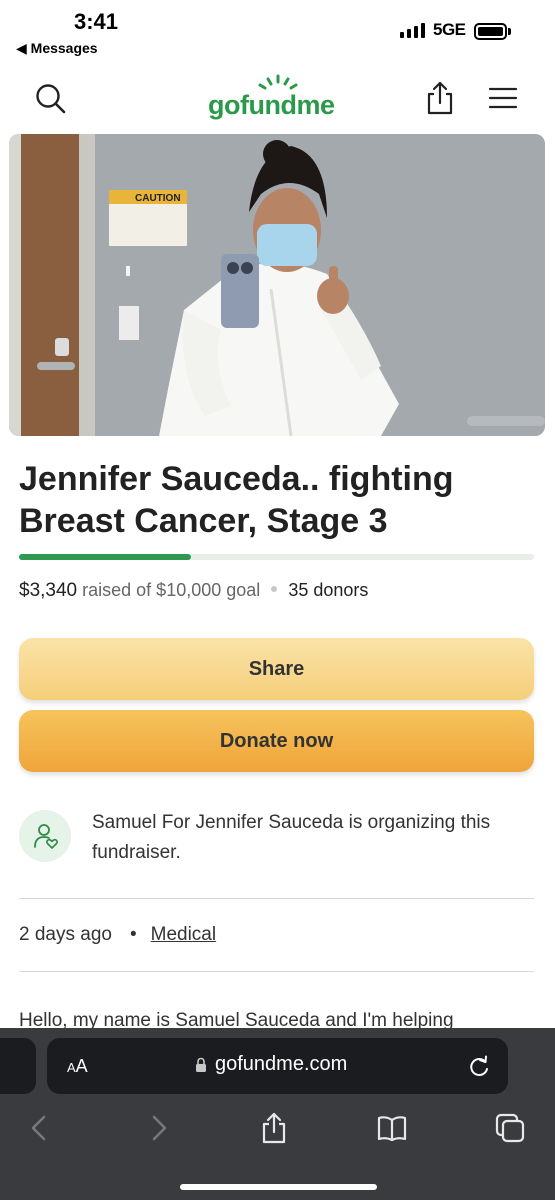  I want to click on person-heart-icon, so click(46, 836).